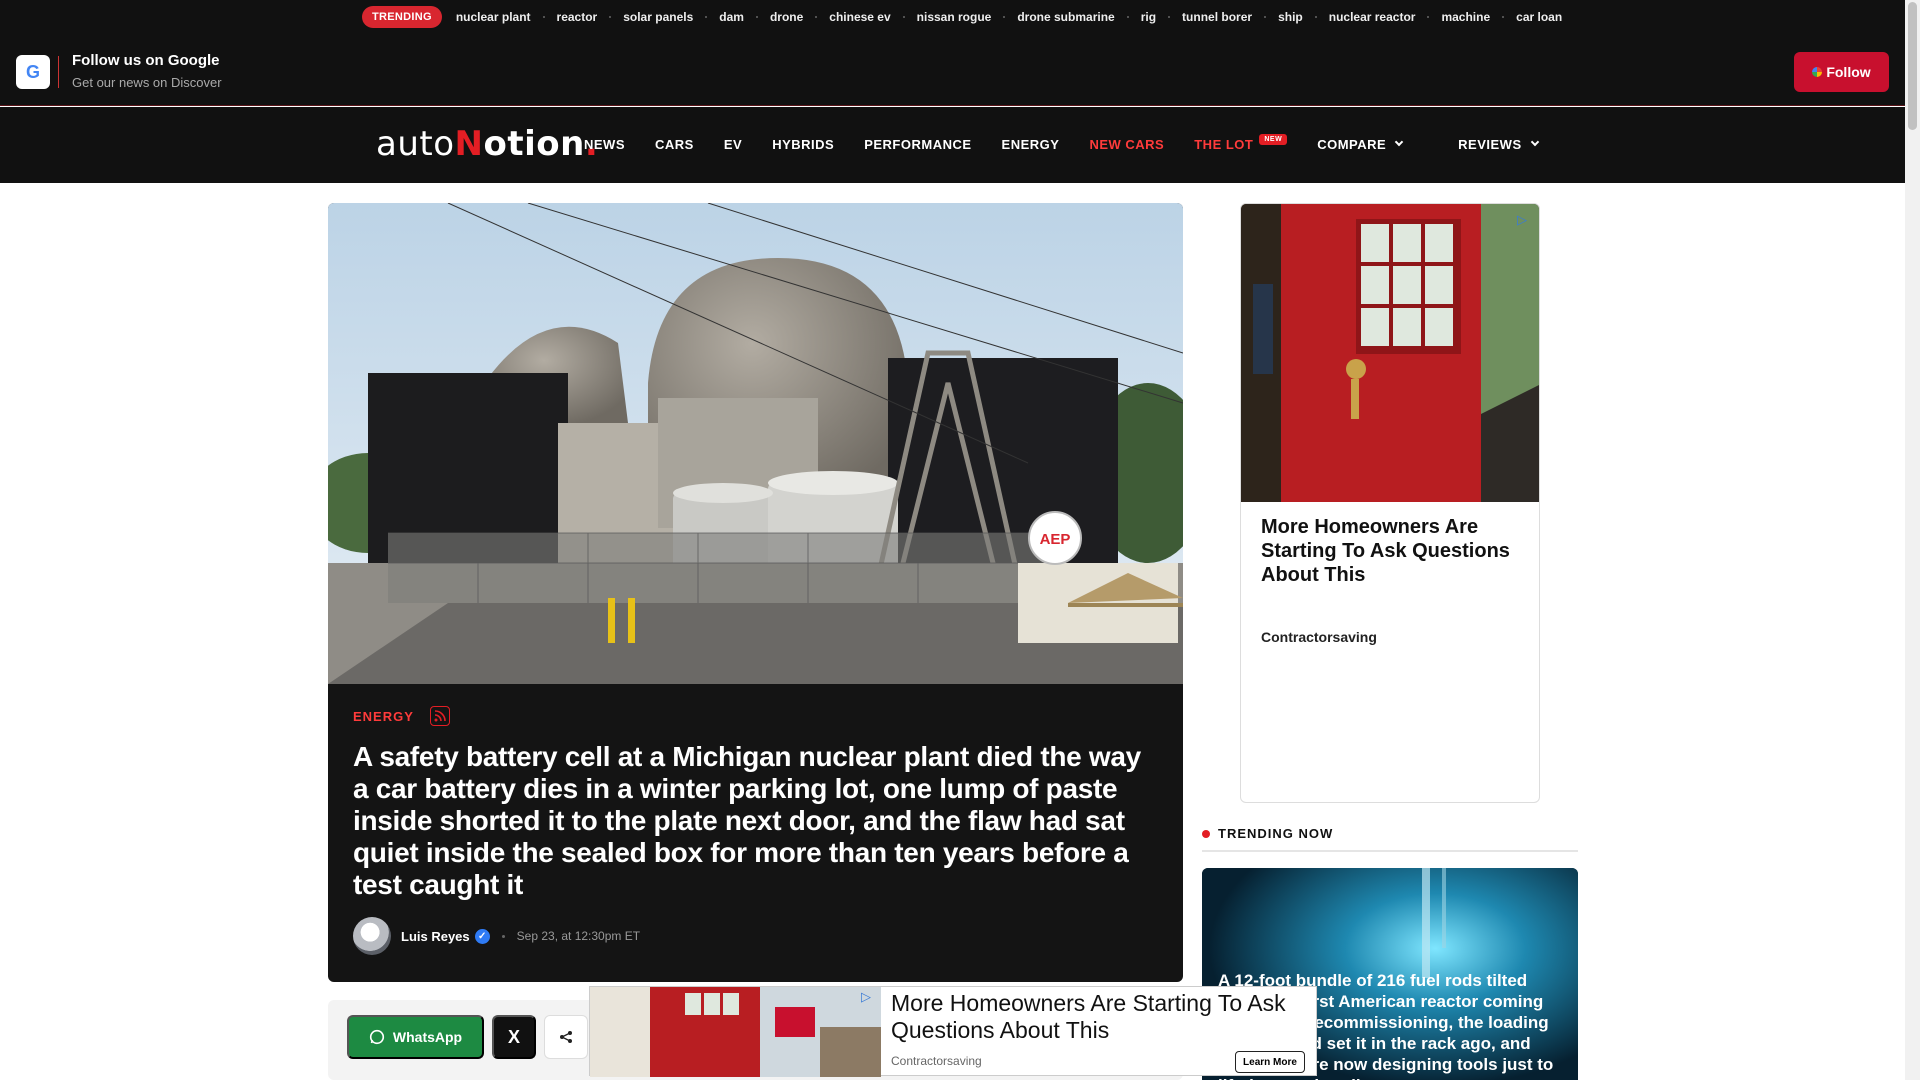  What do you see at coordinates (803, 144) in the screenshot?
I see `nav-item-hybrids: HYBRIDS` at bounding box center [803, 144].